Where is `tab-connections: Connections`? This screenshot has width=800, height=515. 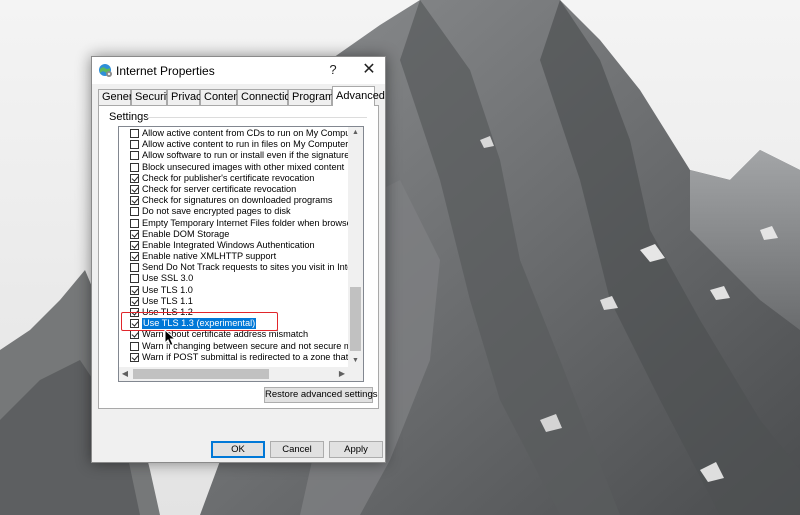
tab-connections: Connections is located at coordinates (269, 97).